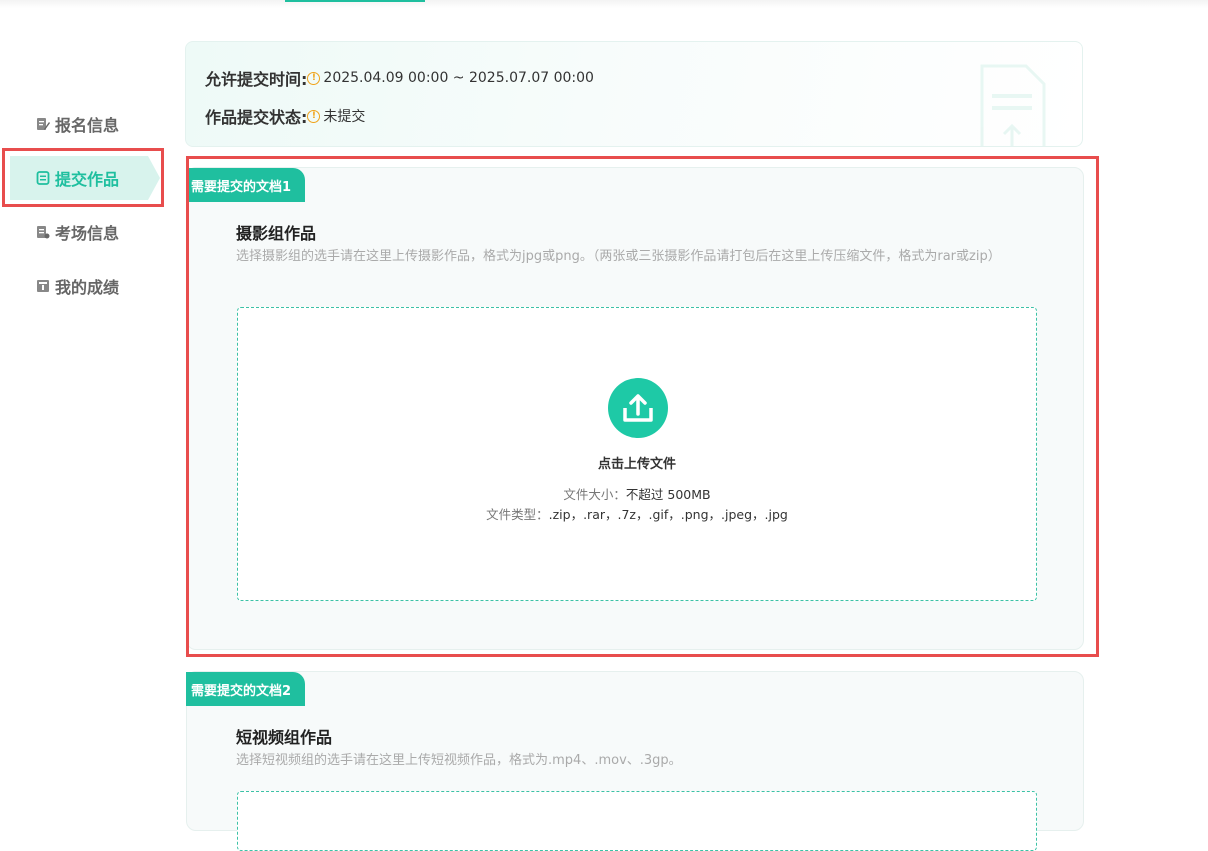 The image size is (1208, 851). I want to click on sidebar-item-my-scores: 我的成绩, so click(85, 286).